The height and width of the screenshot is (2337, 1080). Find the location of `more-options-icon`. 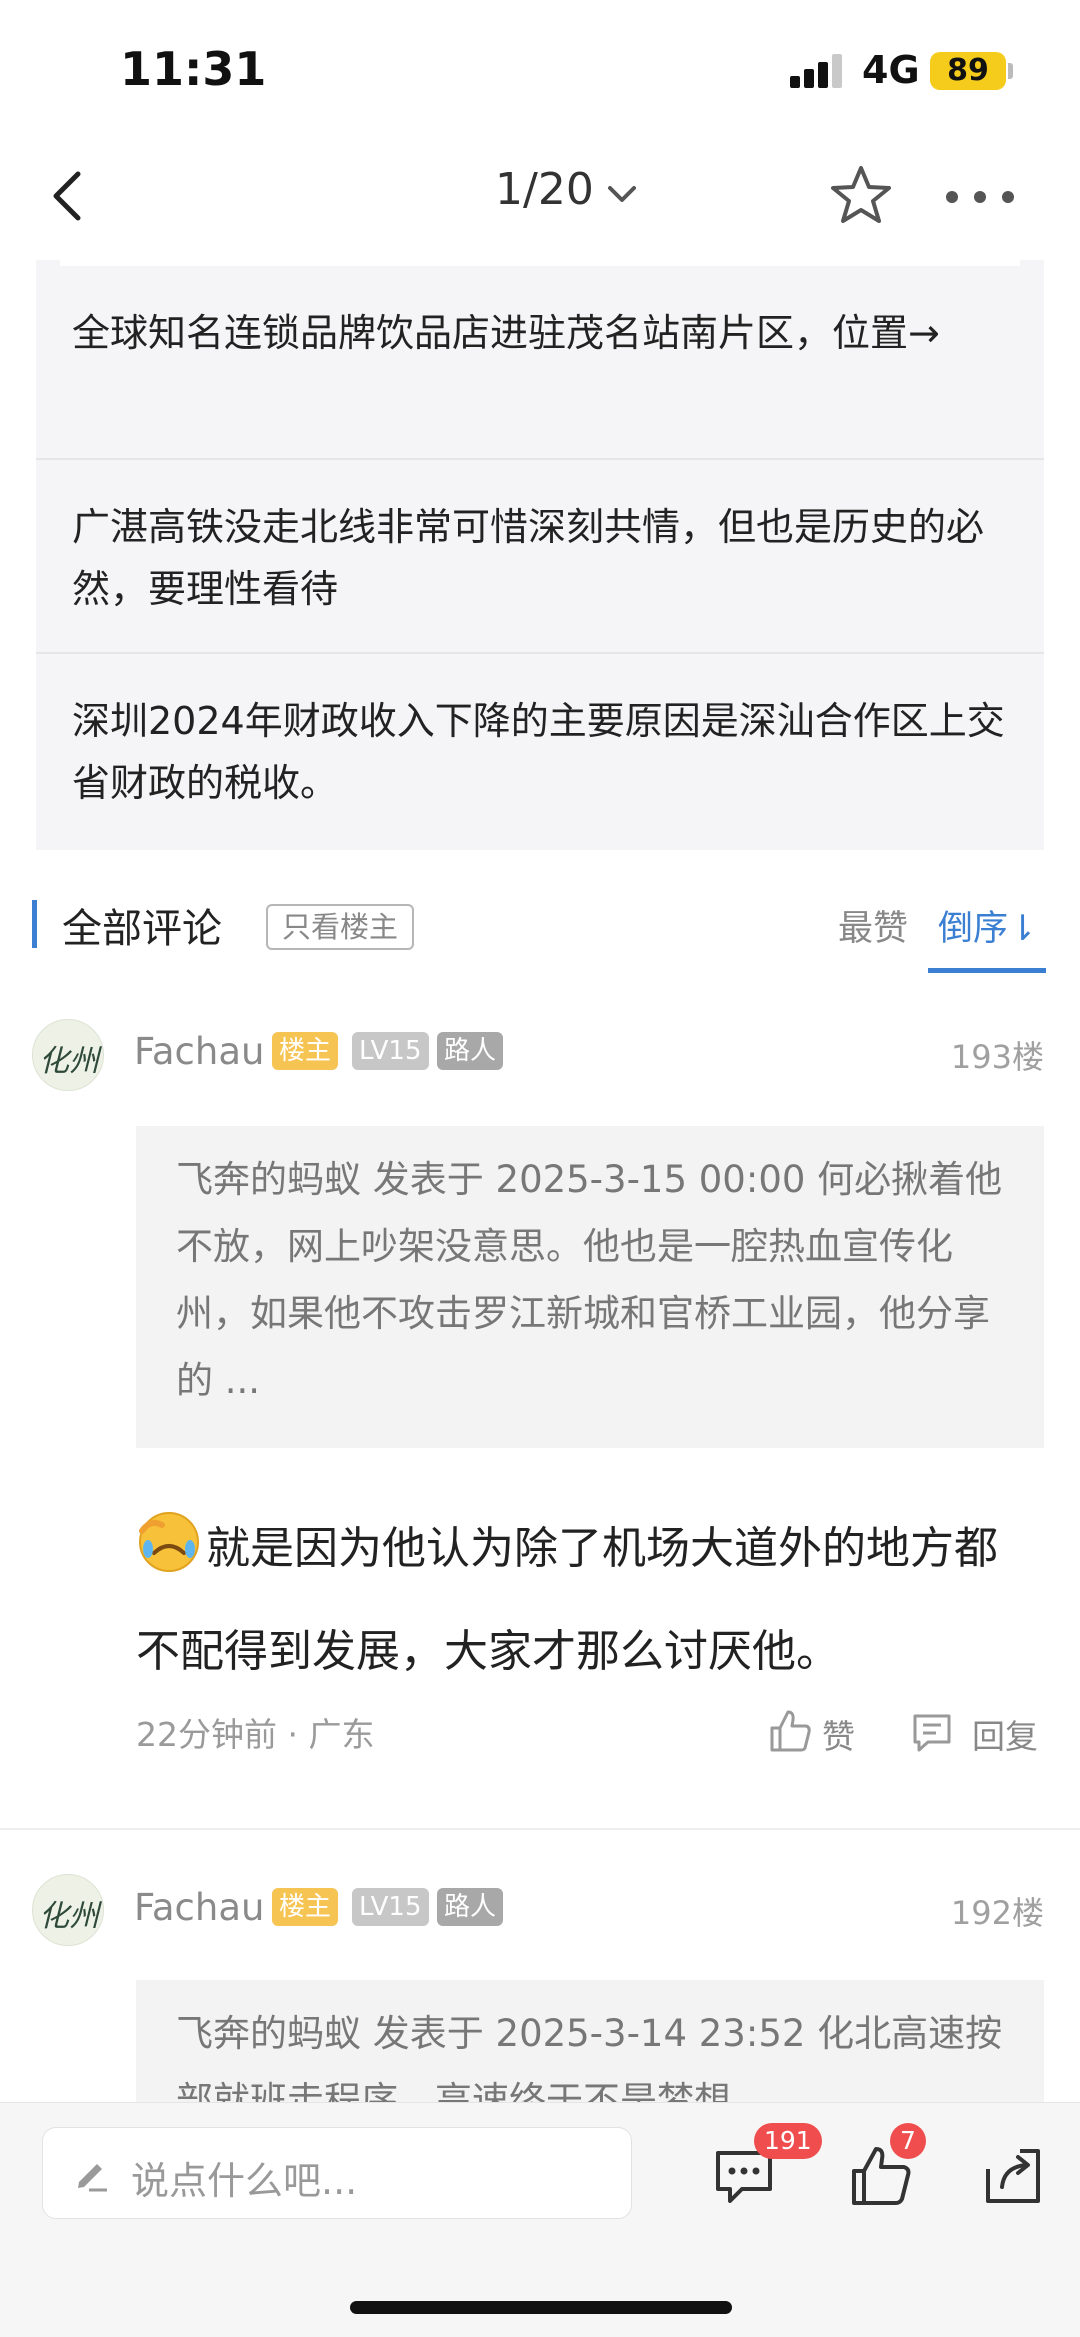

more-options-icon is located at coordinates (980, 197).